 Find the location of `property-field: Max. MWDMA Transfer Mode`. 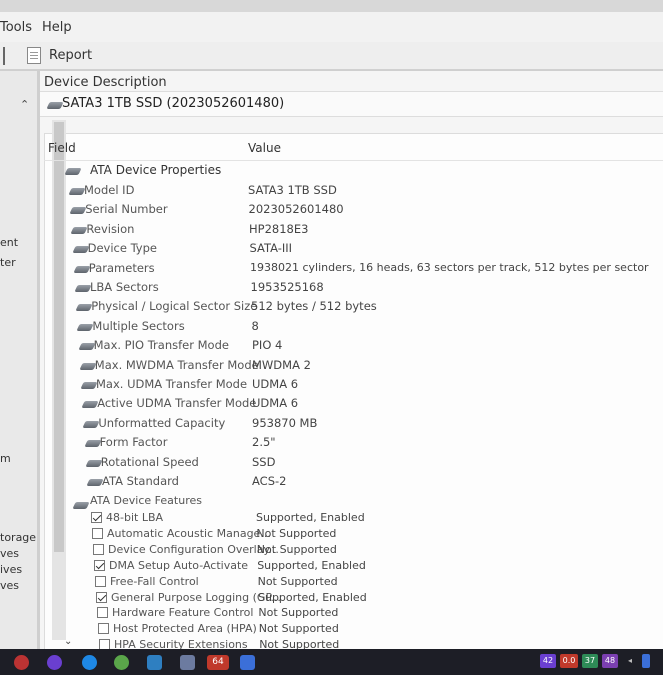

property-field: Max. MWDMA Transfer Mode is located at coordinates (177, 365).